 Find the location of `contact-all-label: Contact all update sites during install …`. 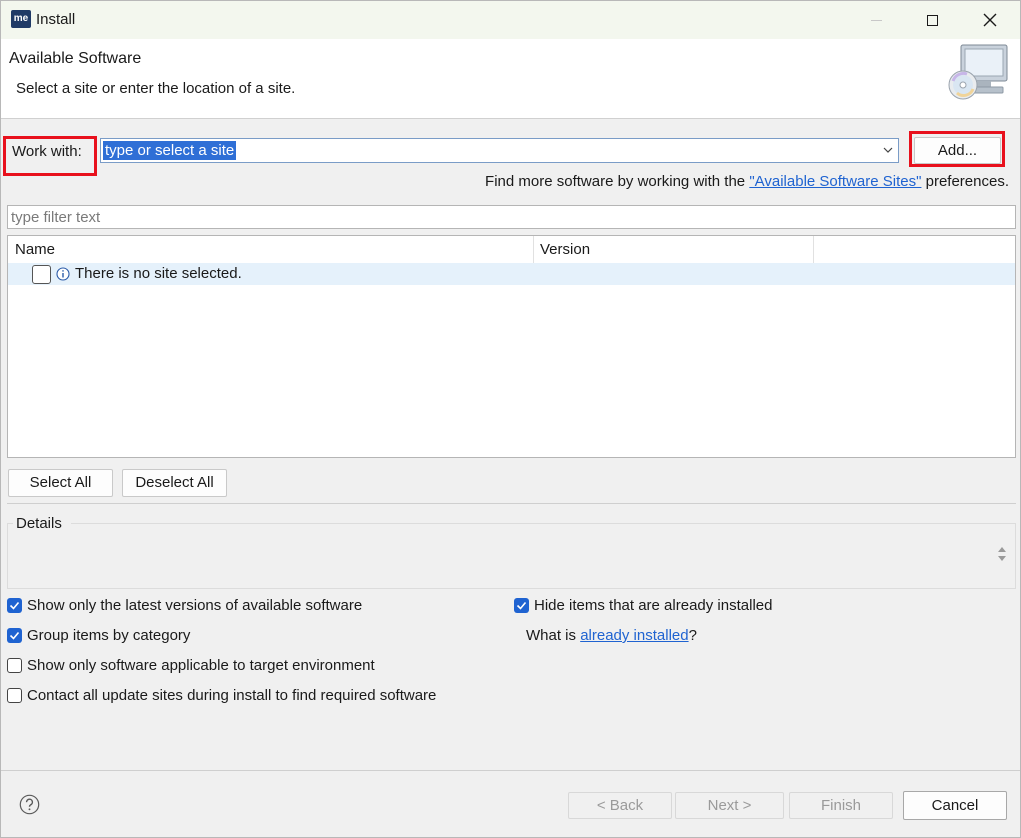

contact-all-label: Contact all update sites during install … is located at coordinates (232, 695).